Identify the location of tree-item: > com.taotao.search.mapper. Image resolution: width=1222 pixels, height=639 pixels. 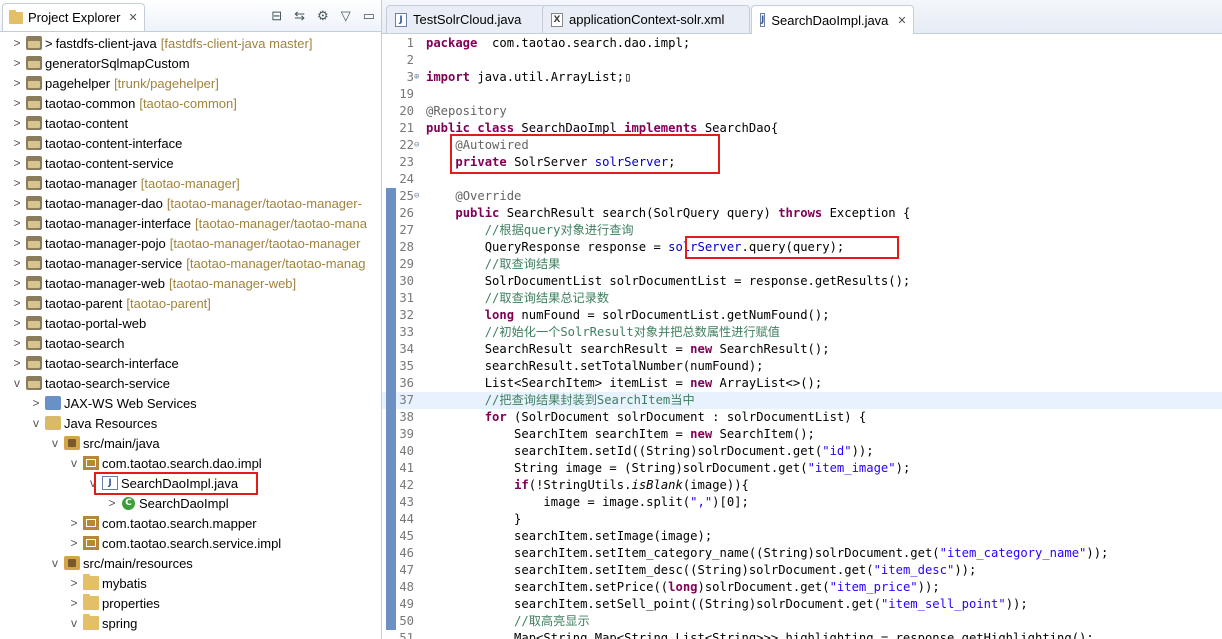
(190, 523).